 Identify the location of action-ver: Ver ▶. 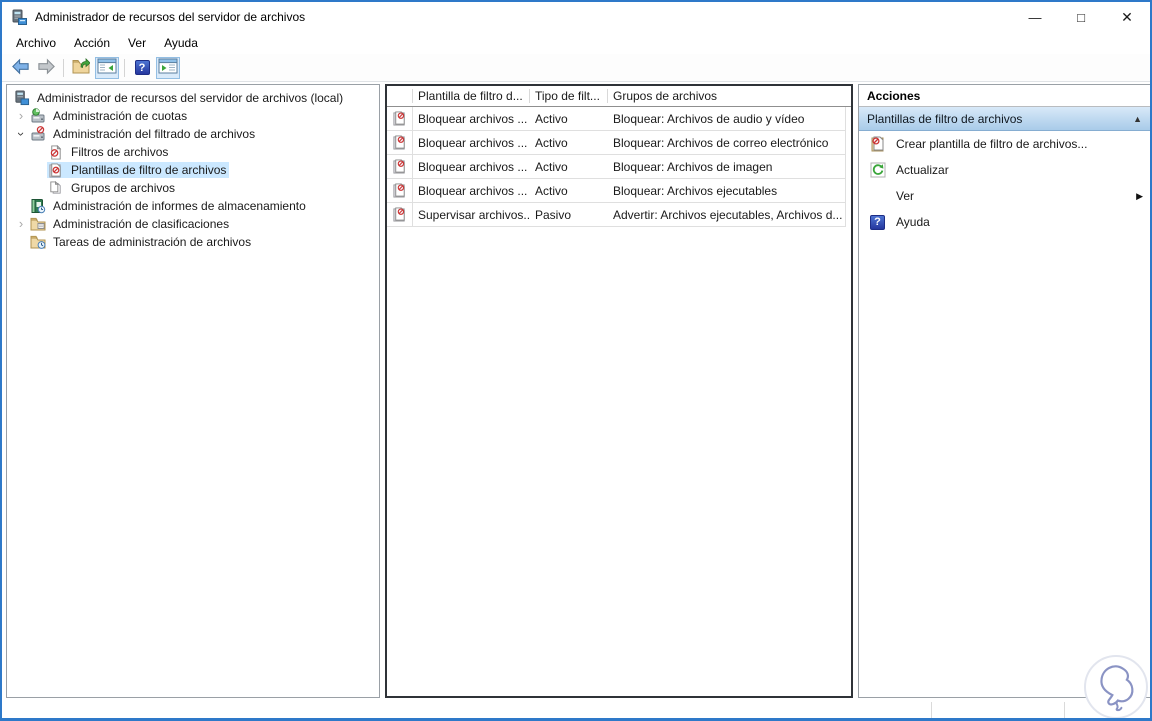
(1004, 196).